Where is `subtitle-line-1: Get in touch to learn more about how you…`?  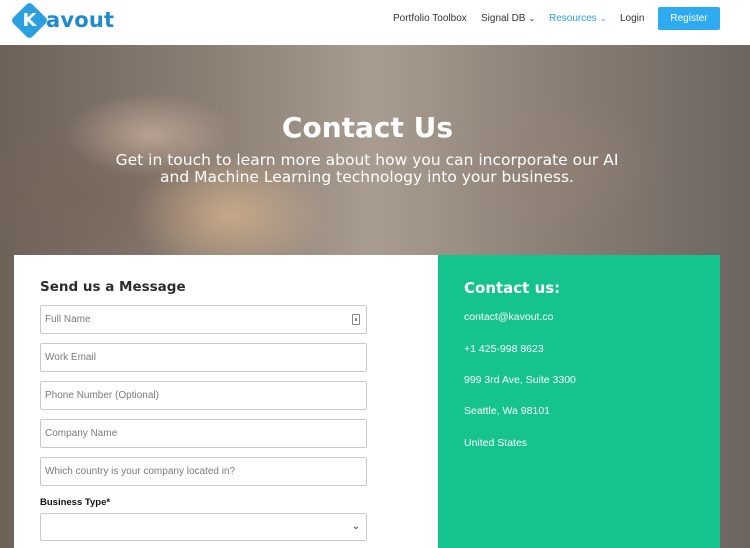 subtitle-line-1: Get in touch to learn more about how you… is located at coordinates (367, 160).